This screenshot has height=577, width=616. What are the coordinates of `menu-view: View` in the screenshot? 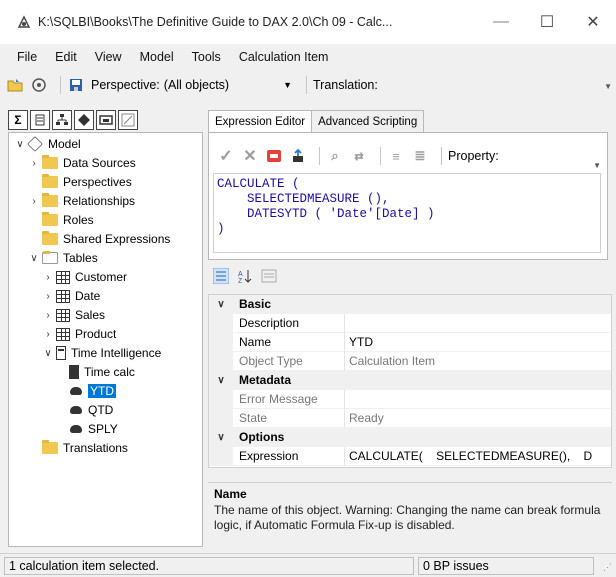 It's located at (108, 57).